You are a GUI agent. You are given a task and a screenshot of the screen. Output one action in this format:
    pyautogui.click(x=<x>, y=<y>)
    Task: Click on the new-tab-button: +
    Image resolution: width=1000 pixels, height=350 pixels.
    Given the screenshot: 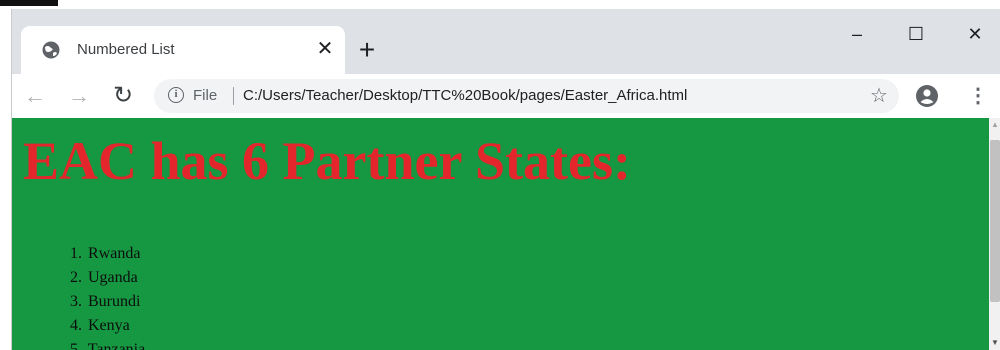 What is the action you would take?
    pyautogui.click(x=367, y=50)
    